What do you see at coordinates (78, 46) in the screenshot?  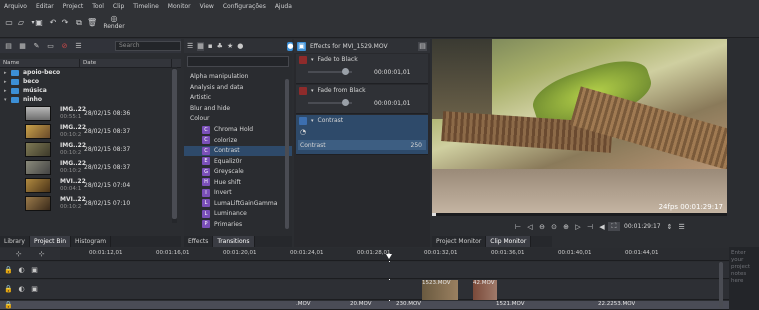 I see `view-icon: ☰` at bounding box center [78, 46].